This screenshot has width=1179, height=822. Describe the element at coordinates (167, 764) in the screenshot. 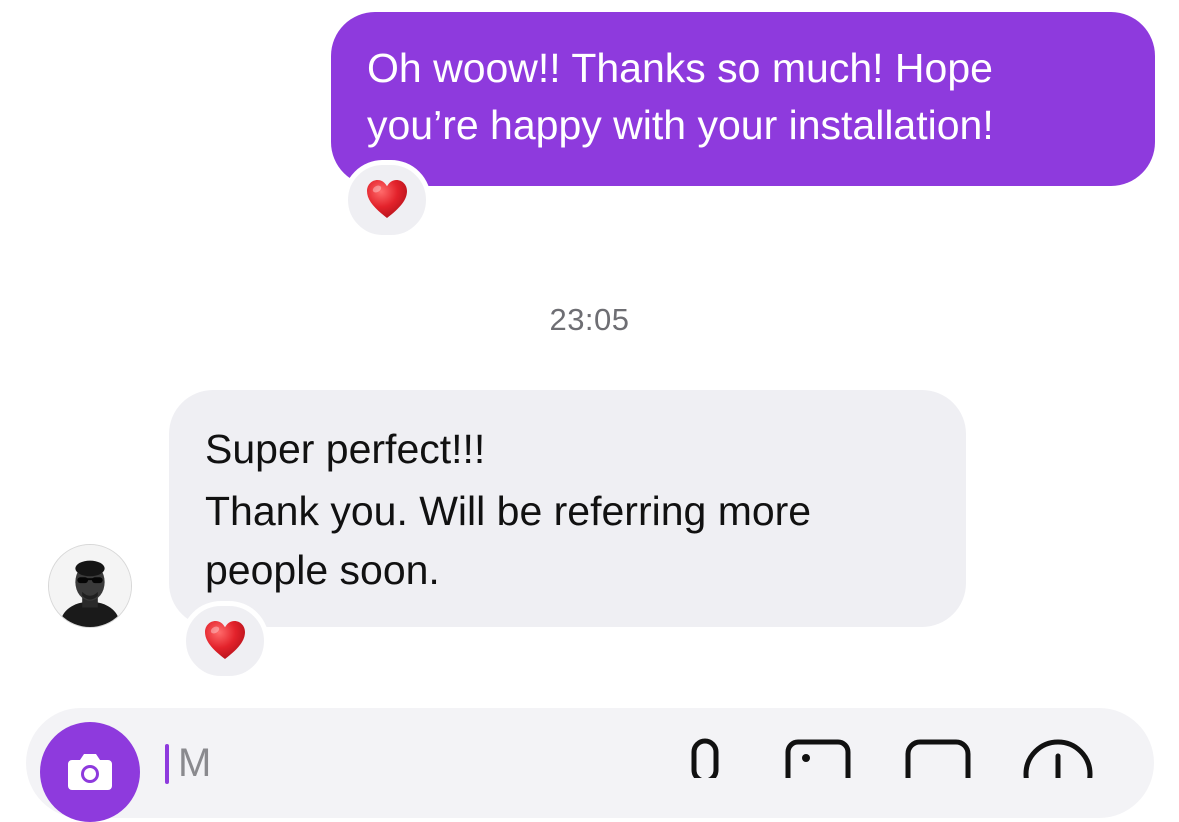

I see `text-cursor` at that location.